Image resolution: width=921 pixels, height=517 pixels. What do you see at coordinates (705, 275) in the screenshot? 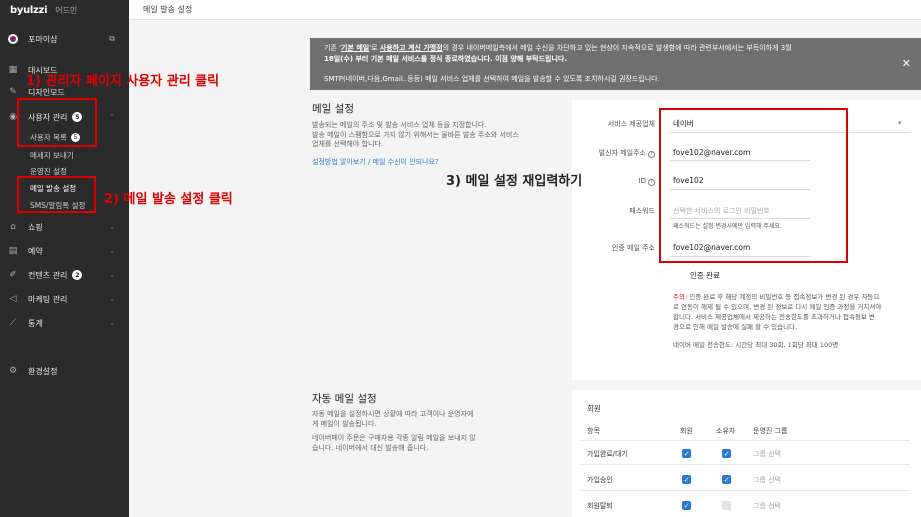
I see `verify-done-status: 인증 완료` at bounding box center [705, 275].